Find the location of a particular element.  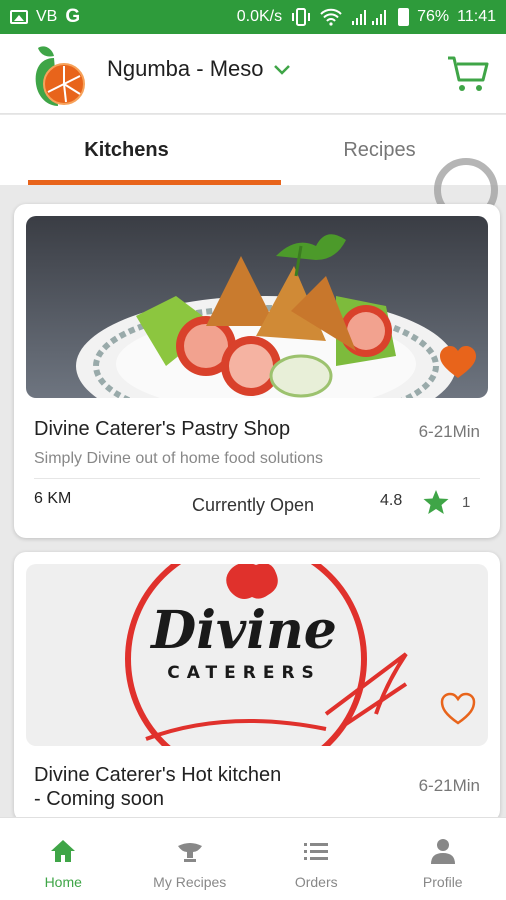

kitchen-name-line2: - Coming soon is located at coordinates (99, 799).